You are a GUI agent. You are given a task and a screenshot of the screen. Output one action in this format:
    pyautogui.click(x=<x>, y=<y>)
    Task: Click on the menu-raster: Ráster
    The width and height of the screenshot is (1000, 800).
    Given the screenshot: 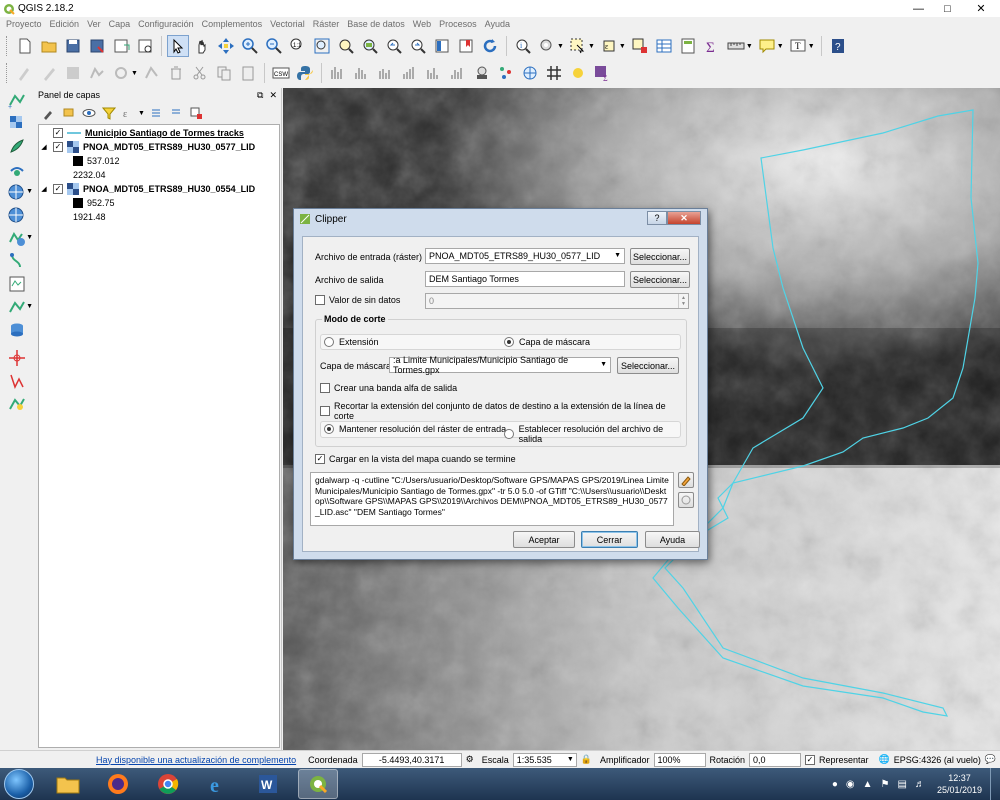 What is the action you would take?
    pyautogui.click(x=326, y=24)
    